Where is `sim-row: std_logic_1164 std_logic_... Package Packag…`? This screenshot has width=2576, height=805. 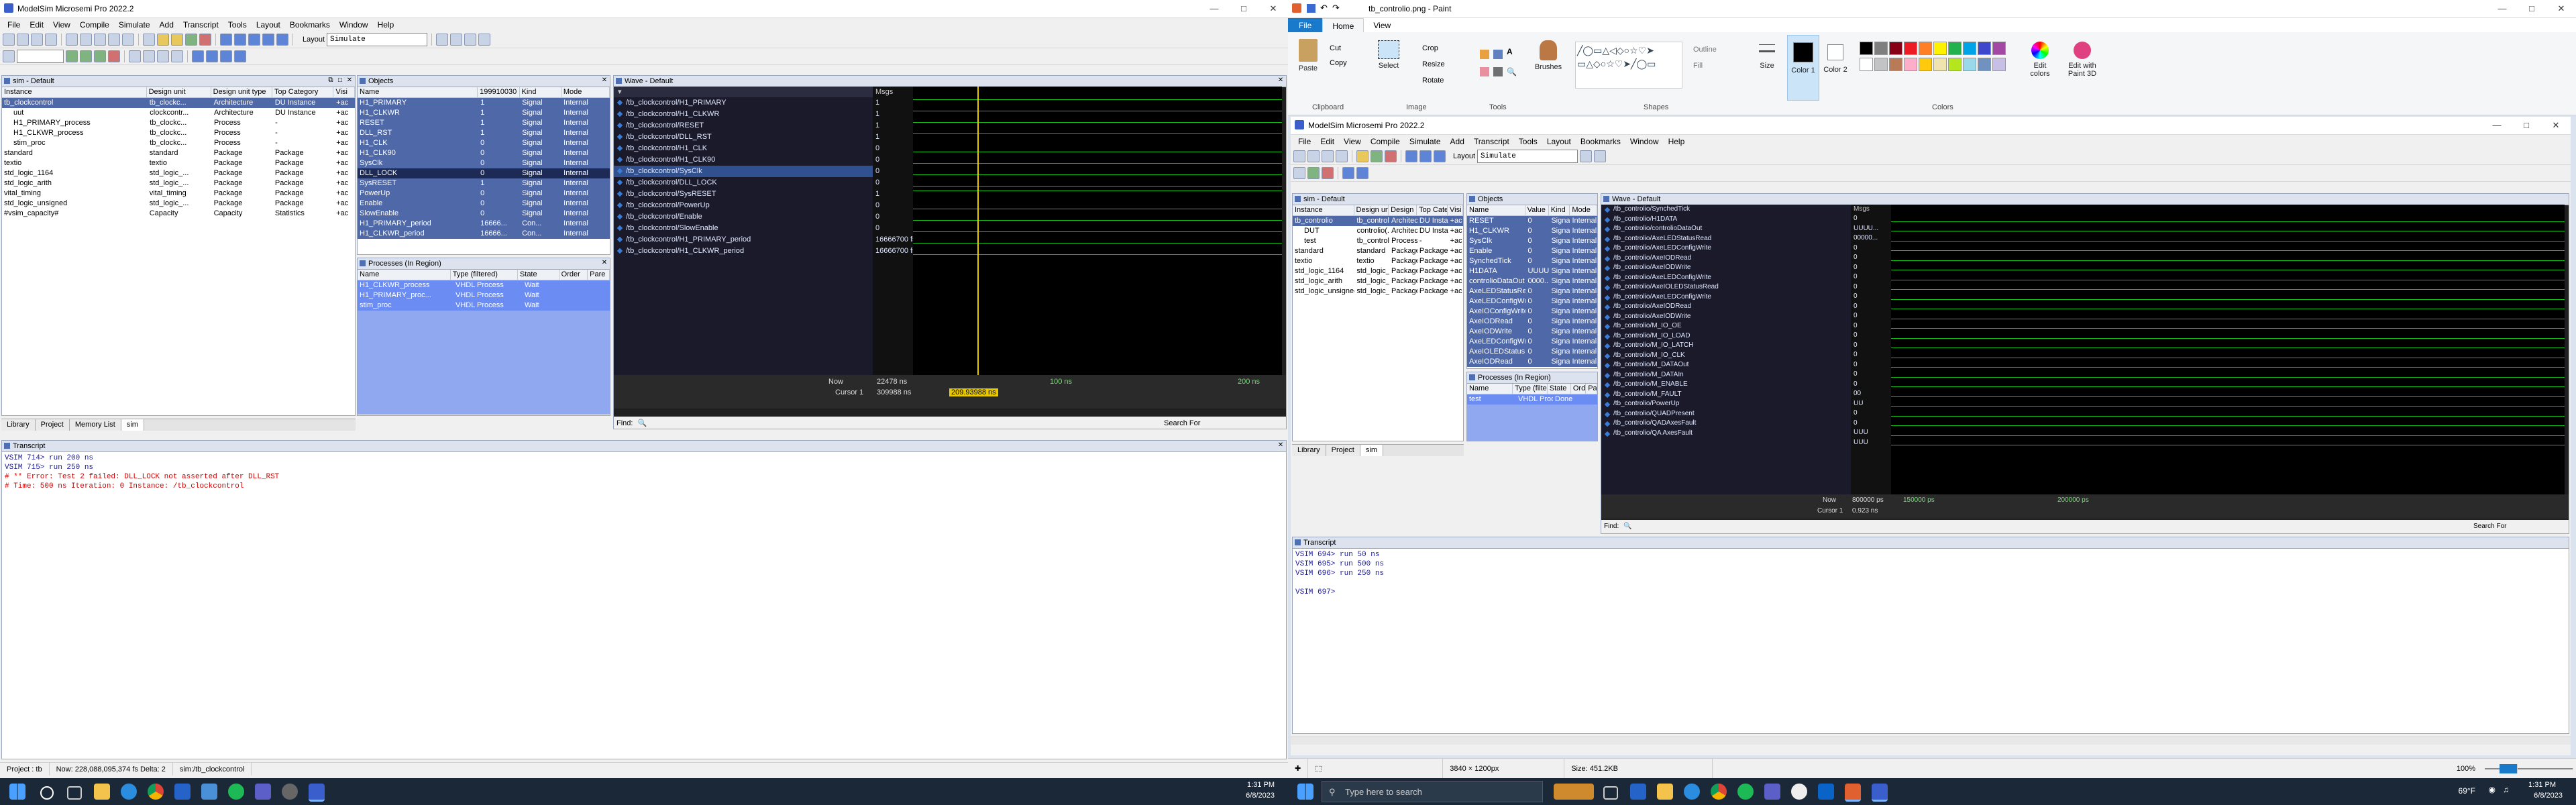 sim-row: std_logic_1164 std_logic_... Package Packag… is located at coordinates (178, 173).